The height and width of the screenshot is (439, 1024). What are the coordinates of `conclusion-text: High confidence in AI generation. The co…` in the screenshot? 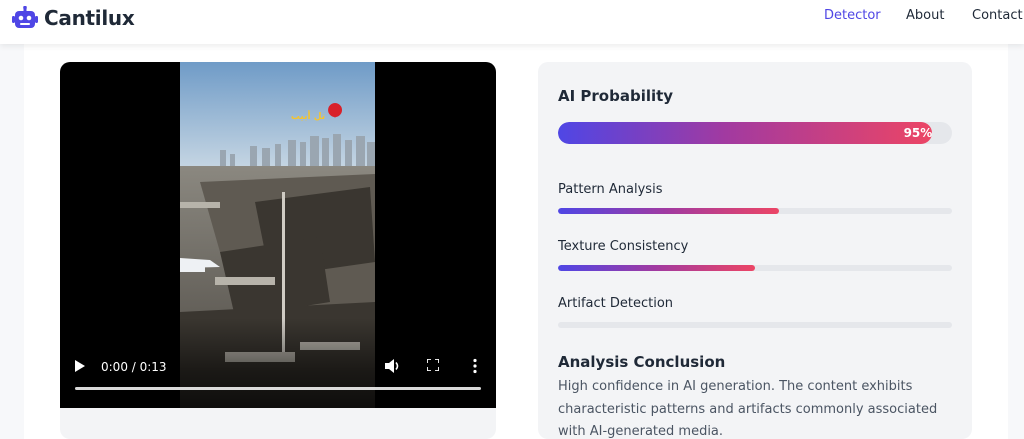 It's located at (748, 409).